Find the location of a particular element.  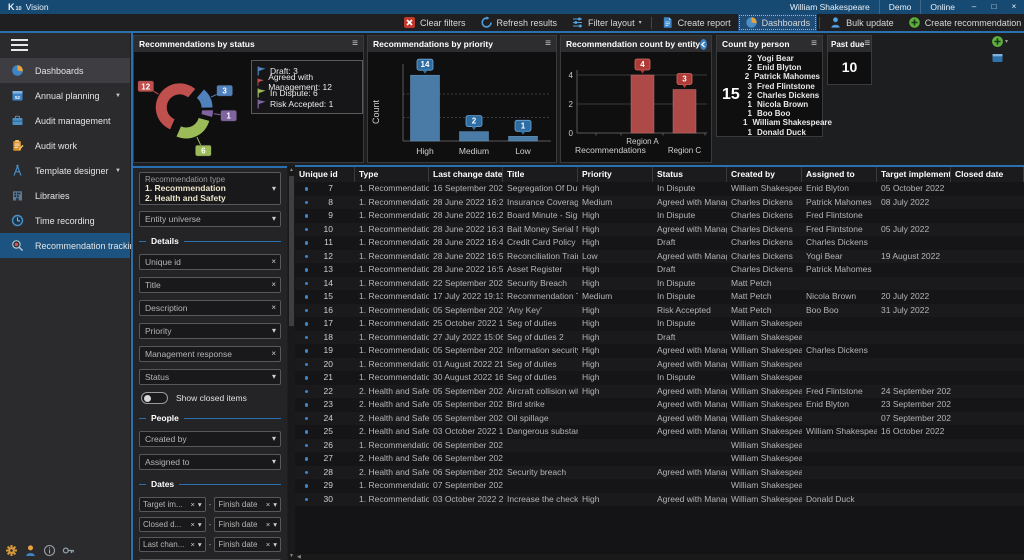

drill-back-icon is located at coordinates (704, 44).